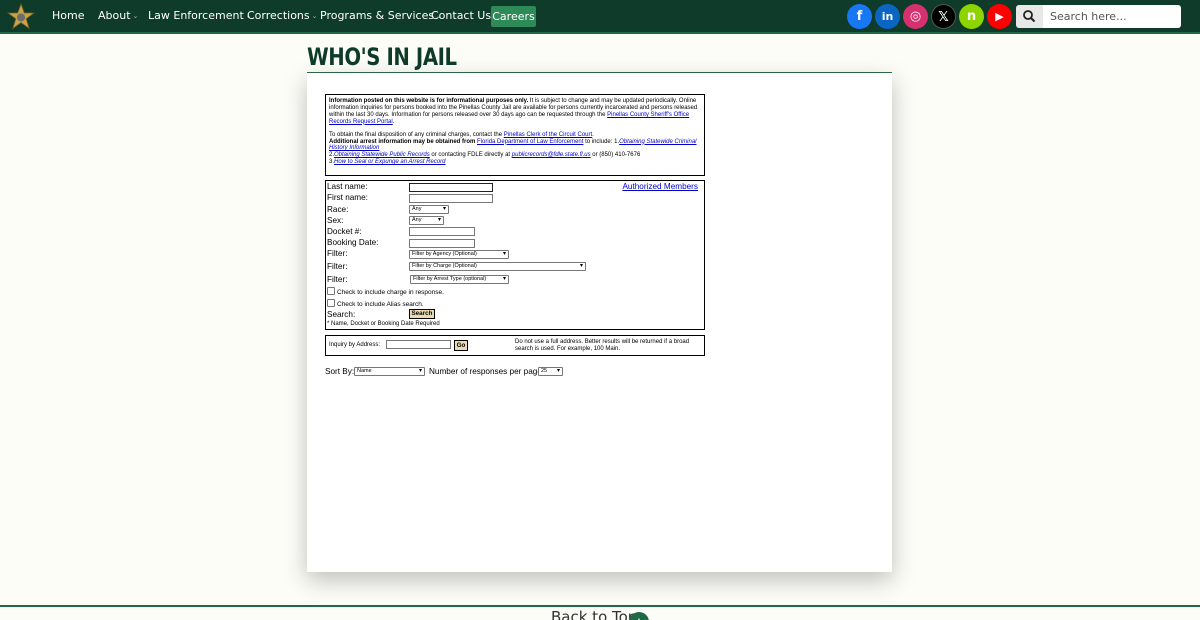 The image size is (1200, 620). I want to click on authorized-members-link: Authorized Members, so click(660, 186).